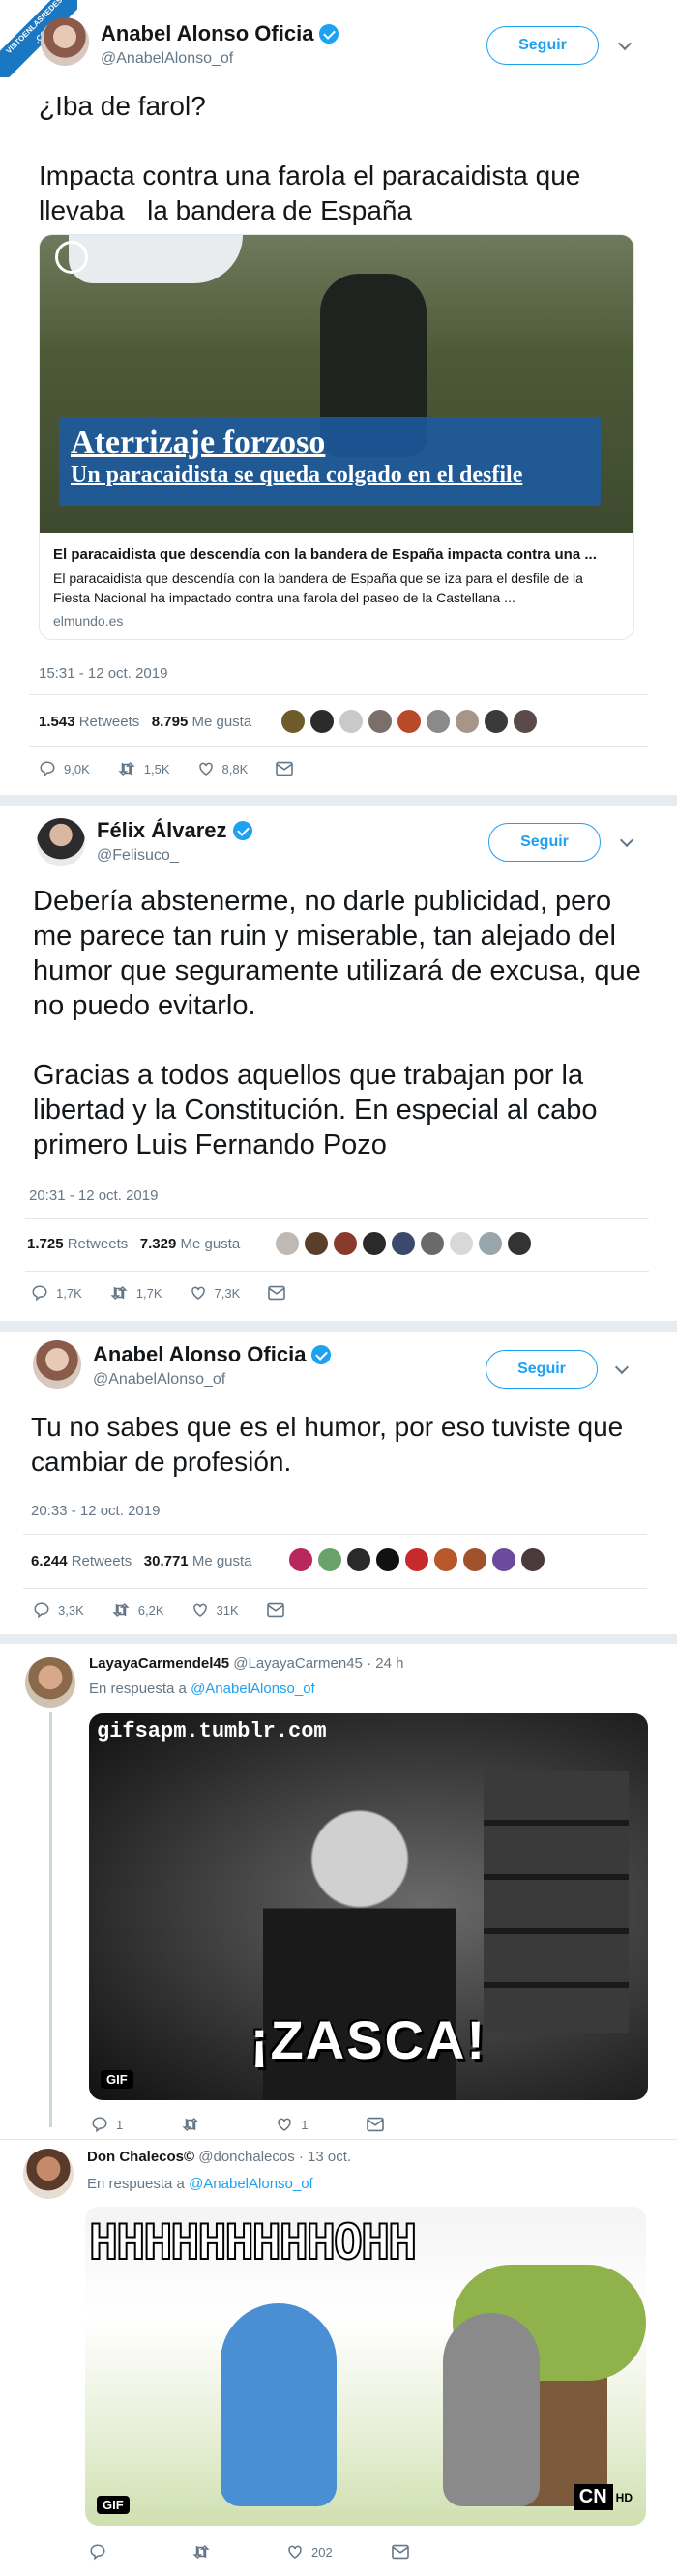  I want to click on reply-time: · 13 oct., so click(325, 2157).